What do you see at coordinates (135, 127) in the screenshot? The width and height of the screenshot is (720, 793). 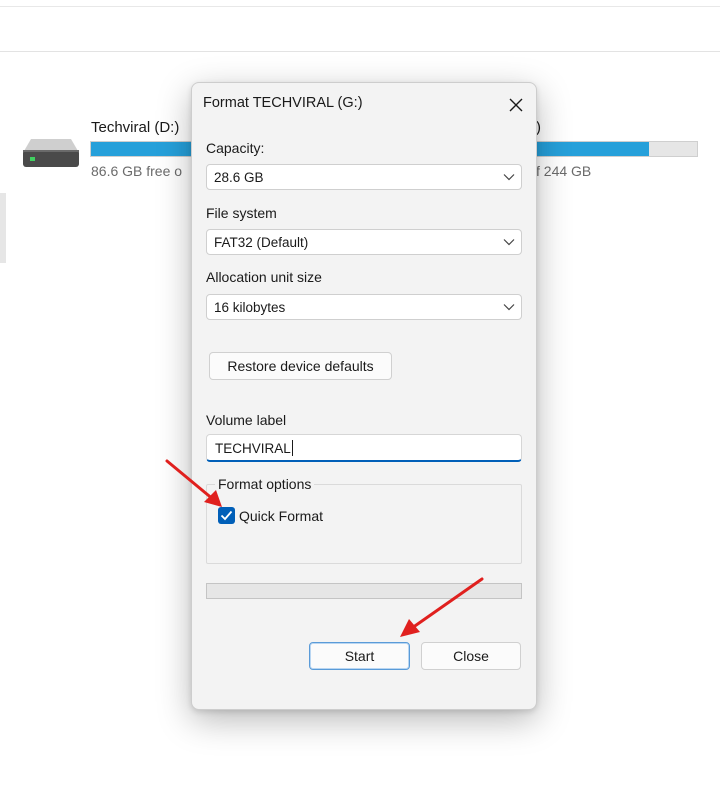 I see `drive-name-label: Techviral (D:)` at bounding box center [135, 127].